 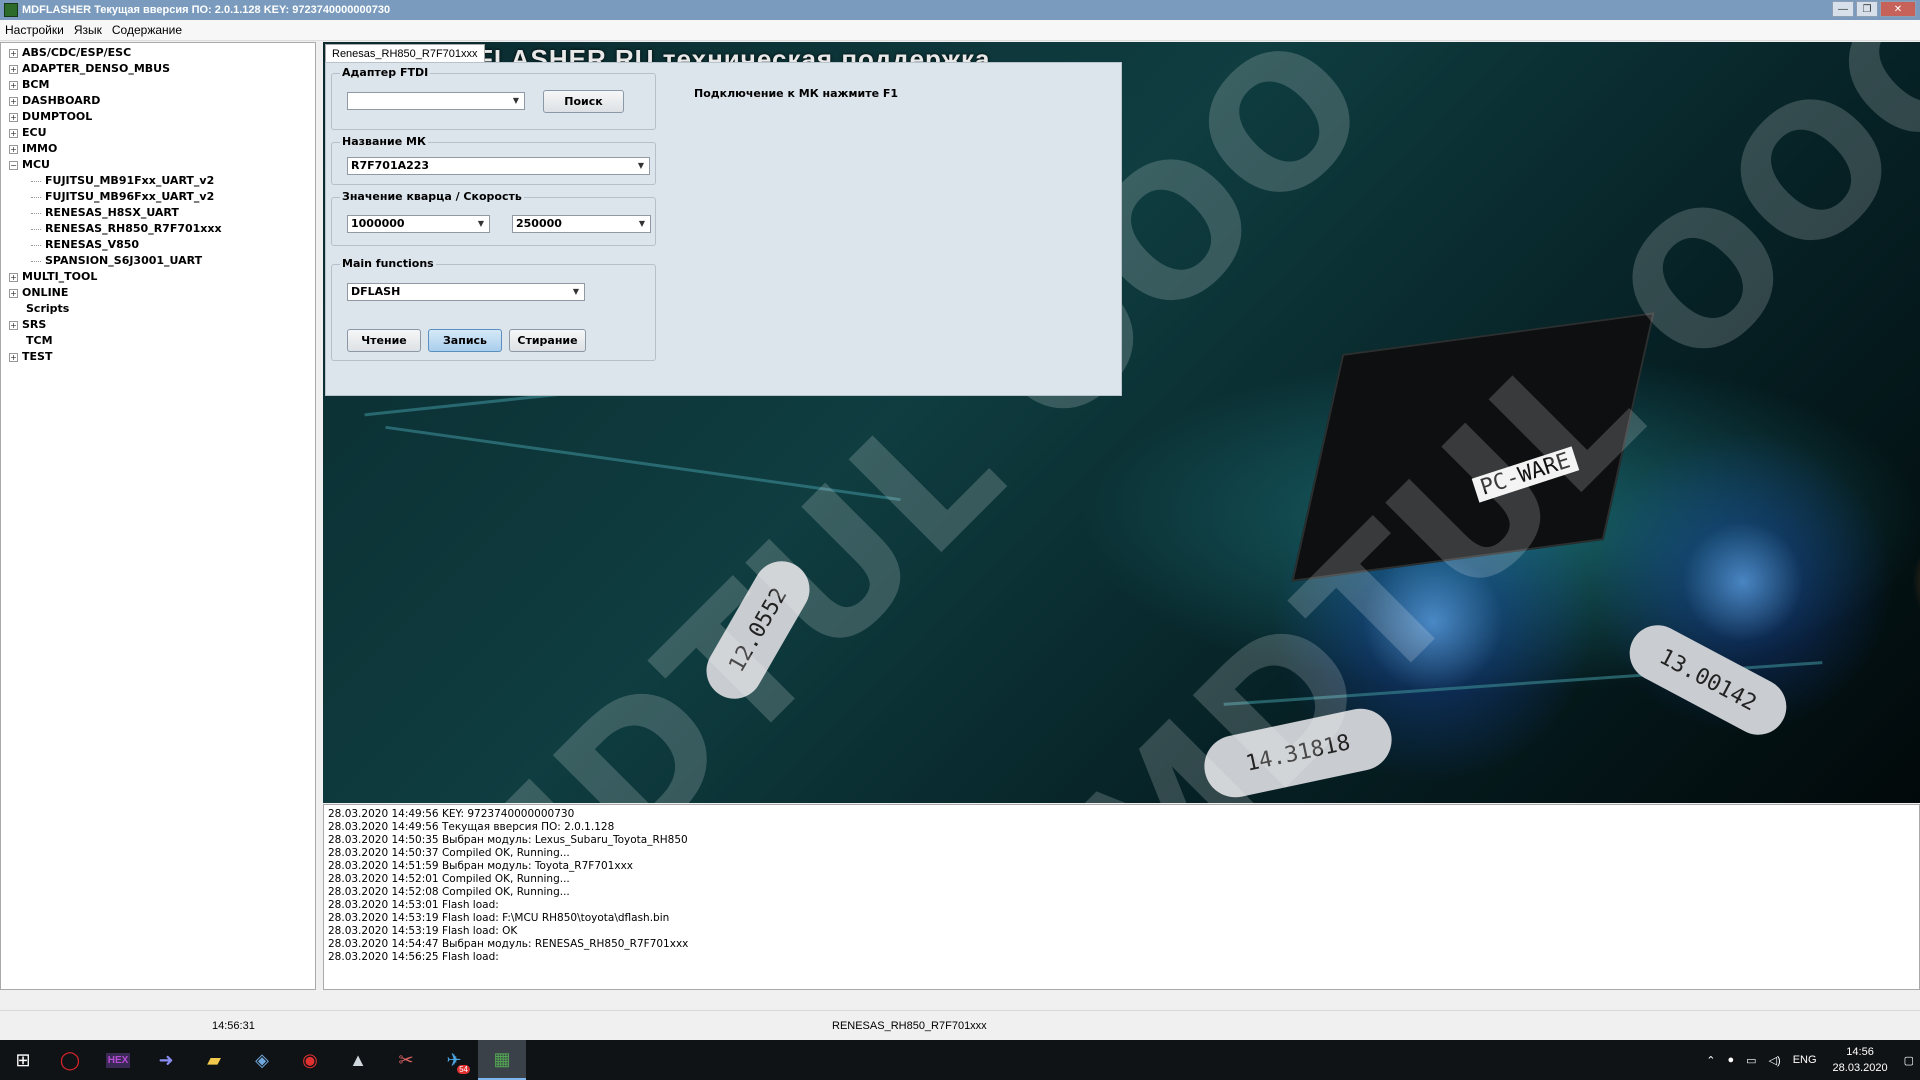 I want to click on snipping-icon: ✂, so click(x=406, y=1060).